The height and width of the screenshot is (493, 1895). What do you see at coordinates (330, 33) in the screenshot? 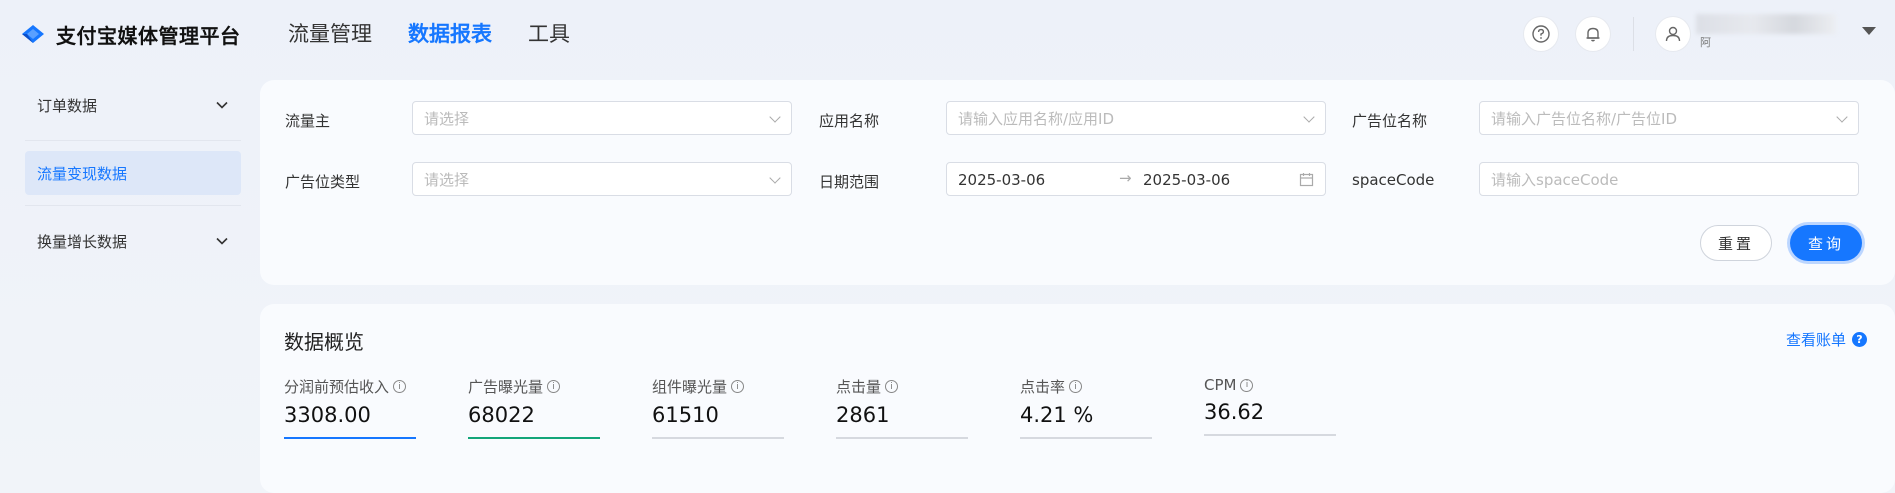
I see `nav-traffic-management: 流量管理` at bounding box center [330, 33].